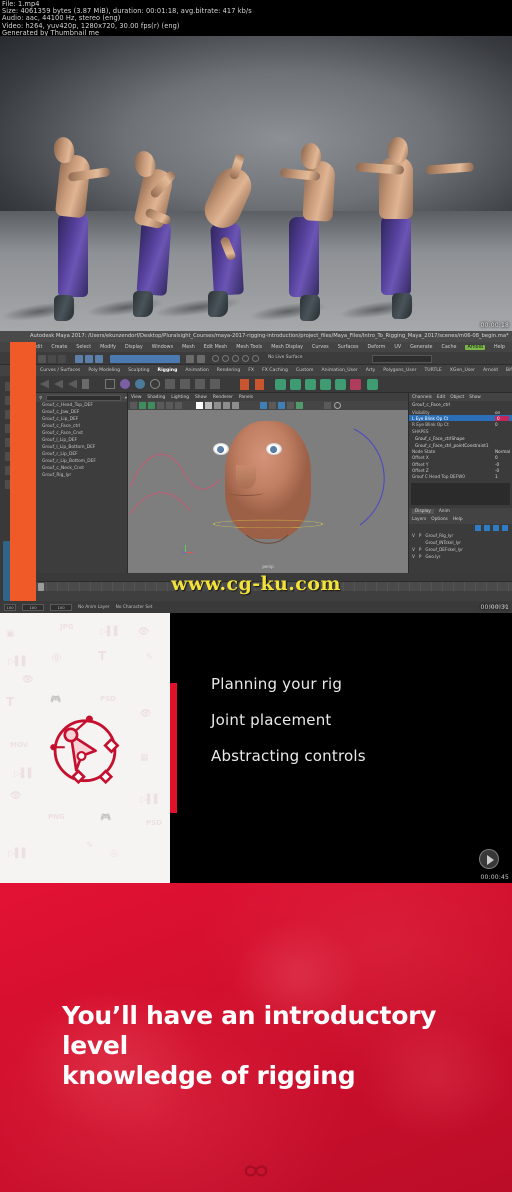  I want to click on menu-deform: Deform, so click(376, 347).